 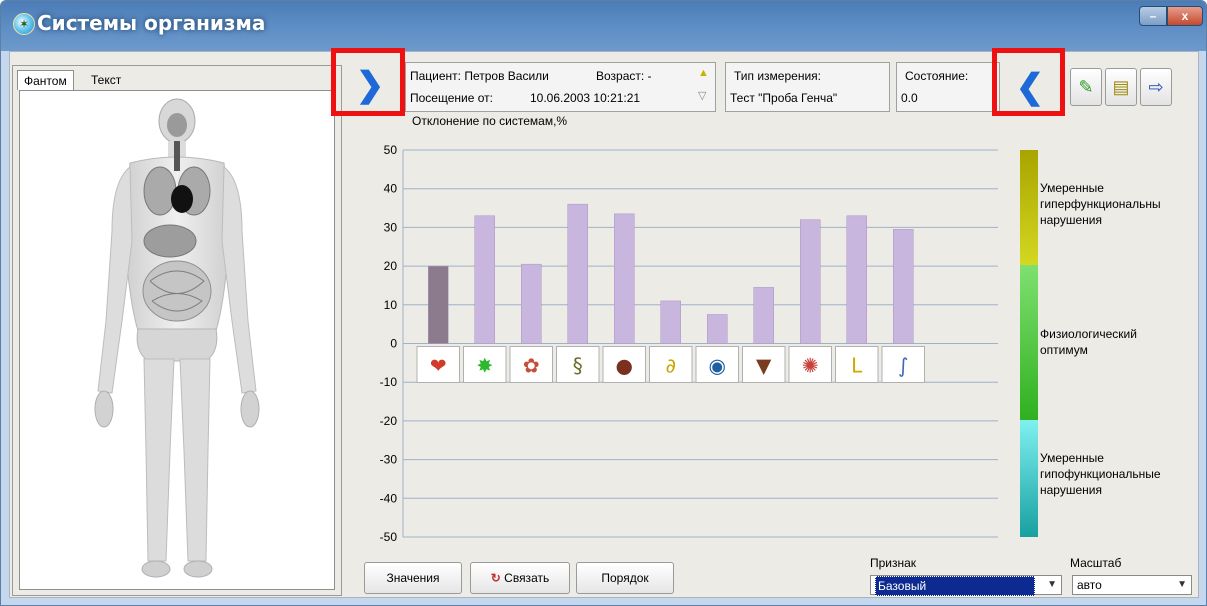 What do you see at coordinates (527, 578) in the screenshot?
I see `link-button-label: Связать` at bounding box center [527, 578].